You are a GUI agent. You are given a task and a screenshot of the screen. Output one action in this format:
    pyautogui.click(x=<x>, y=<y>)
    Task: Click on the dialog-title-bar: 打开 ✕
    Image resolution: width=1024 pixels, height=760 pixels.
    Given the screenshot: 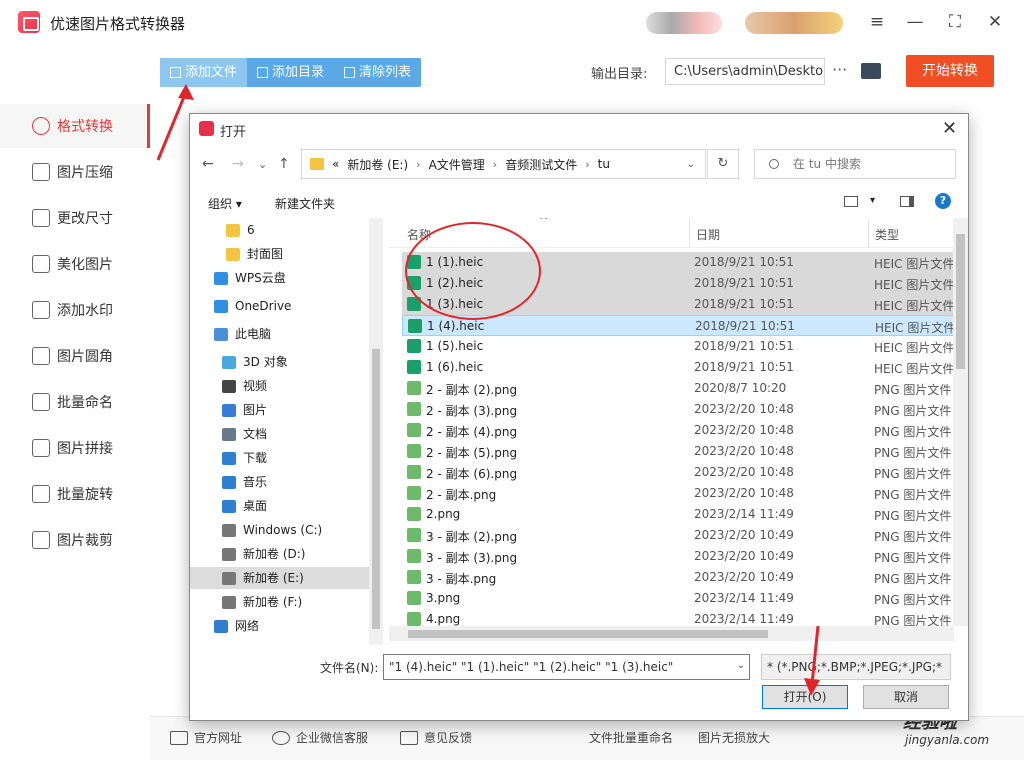 What is the action you would take?
    pyautogui.click(x=579, y=129)
    